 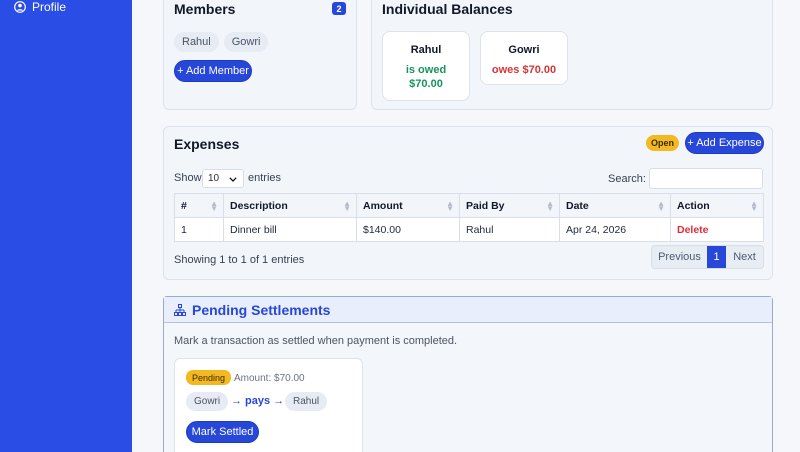 What do you see at coordinates (724, 143) in the screenshot?
I see `add-expense-button: + Add Expense` at bounding box center [724, 143].